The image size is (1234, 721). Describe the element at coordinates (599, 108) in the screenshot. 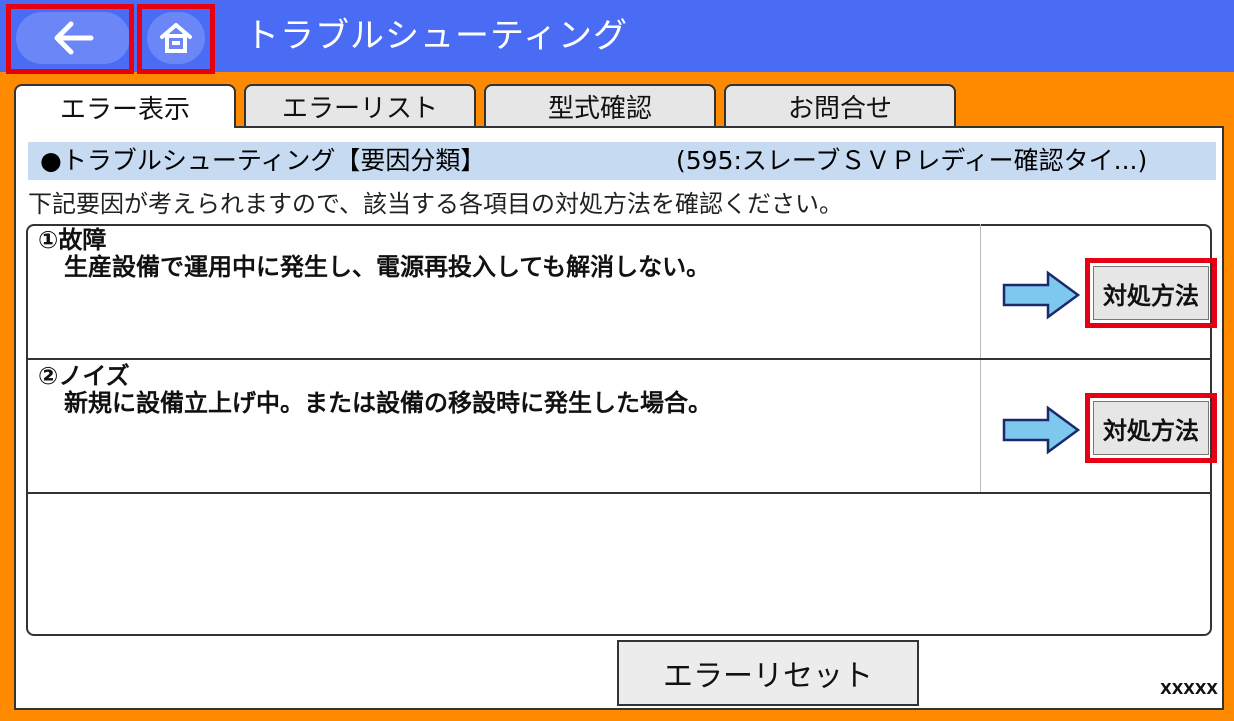

I see `tab-label: 型式確認` at that location.